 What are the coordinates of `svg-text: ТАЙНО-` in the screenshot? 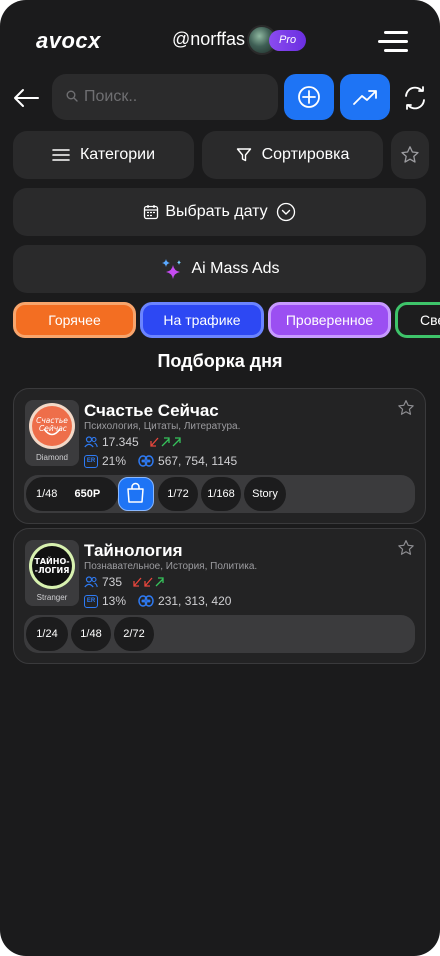 It's located at (51, 560).